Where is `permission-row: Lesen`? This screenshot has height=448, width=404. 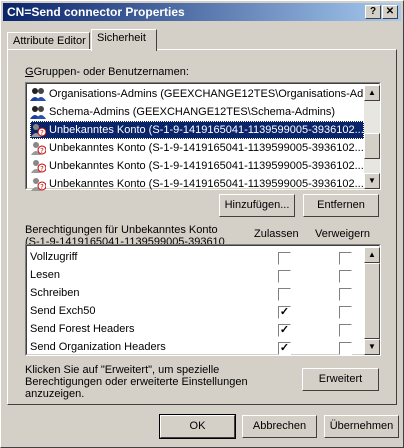 permission-row: Lesen is located at coordinates (196, 276).